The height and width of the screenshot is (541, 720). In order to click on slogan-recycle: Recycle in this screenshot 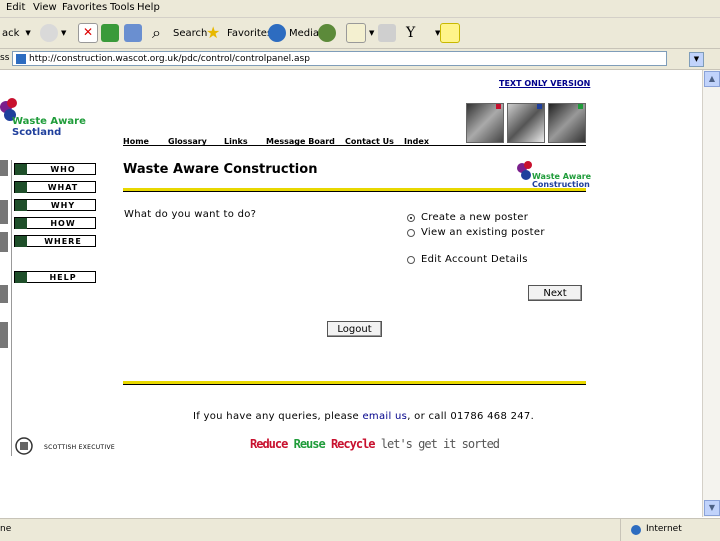, I will do `click(353, 444)`.